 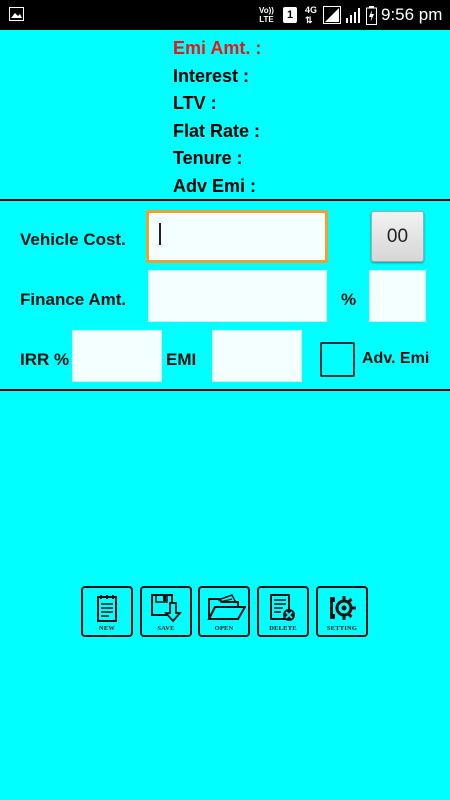 I want to click on divider-bottom, so click(x=225, y=390).